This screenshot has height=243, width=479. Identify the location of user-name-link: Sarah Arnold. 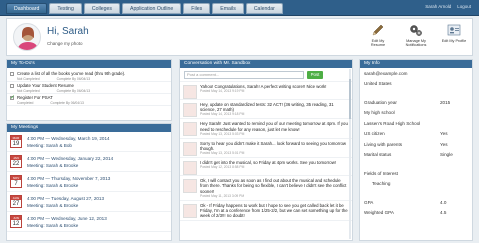
(438, 6).